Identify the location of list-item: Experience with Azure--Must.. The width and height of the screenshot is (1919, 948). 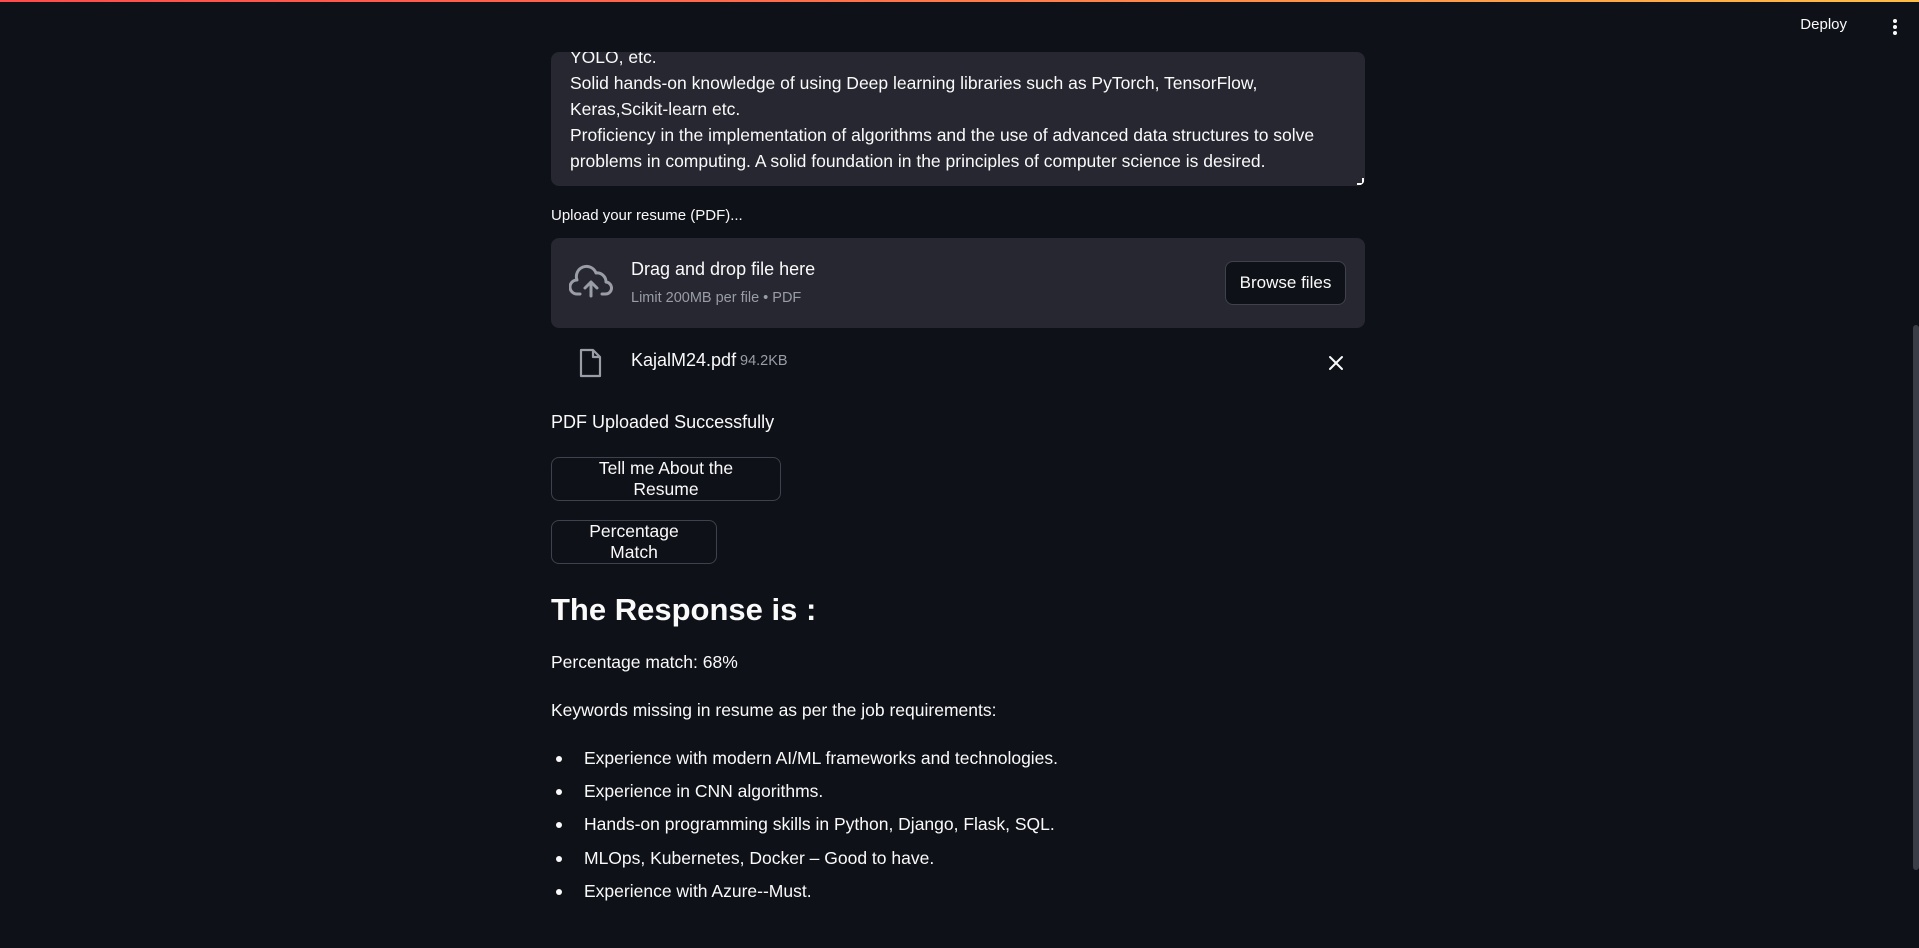
(958, 894).